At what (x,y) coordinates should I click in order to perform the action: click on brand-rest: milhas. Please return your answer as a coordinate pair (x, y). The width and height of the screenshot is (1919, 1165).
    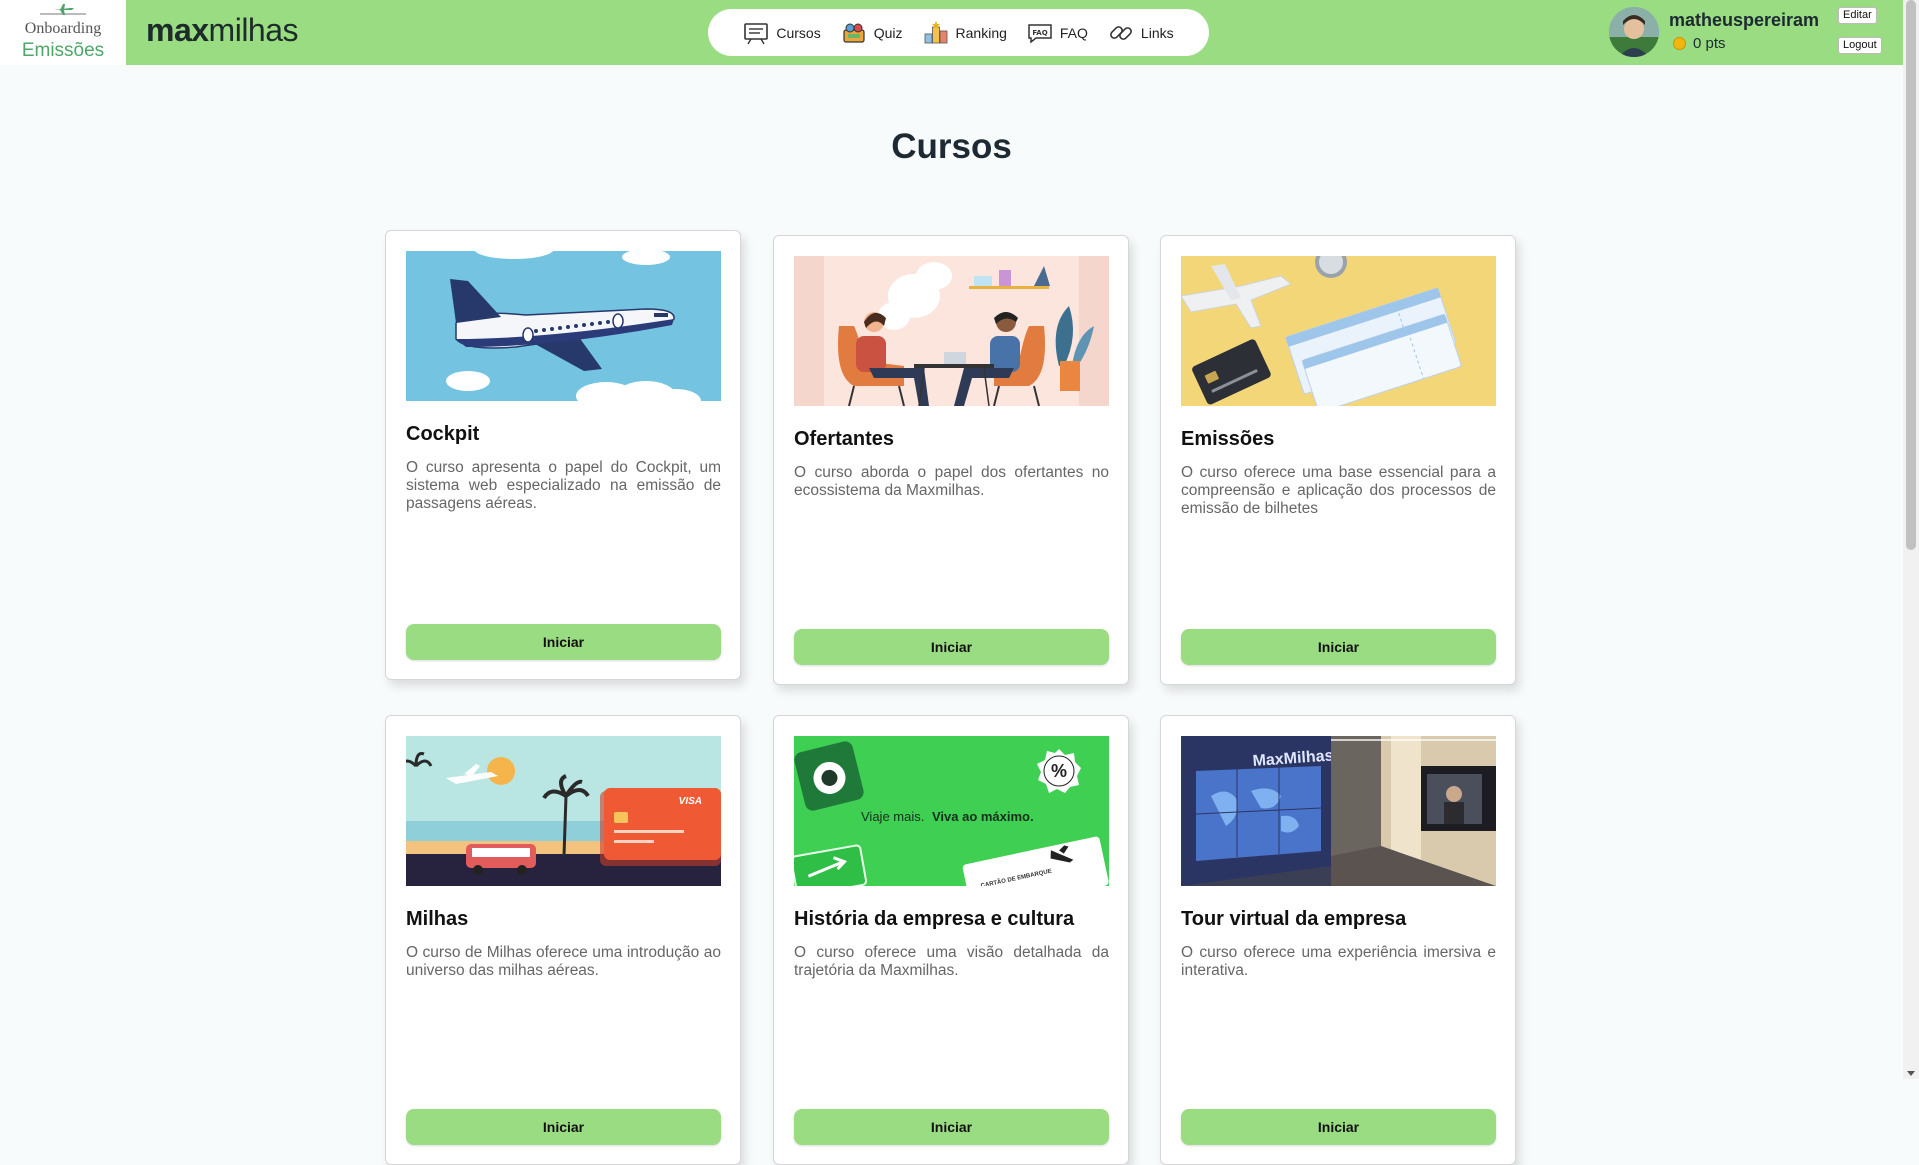
    Looking at the image, I should click on (253, 30).